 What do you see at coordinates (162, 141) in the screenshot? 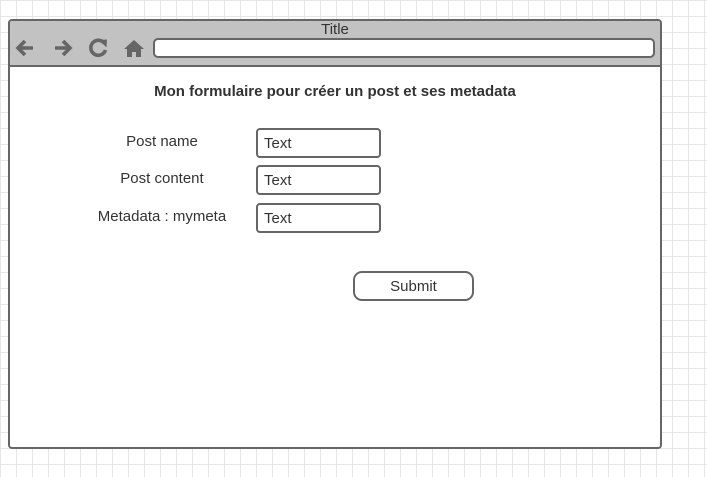
I see `post-name-label: Post name` at bounding box center [162, 141].